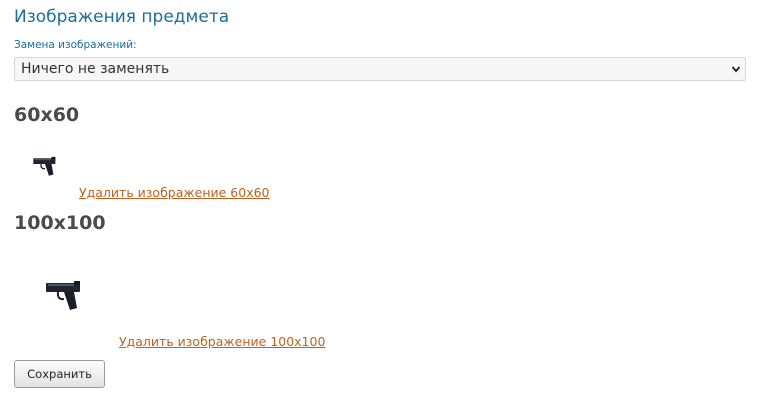  I want to click on size-heading-100: 100x100, so click(60, 223).